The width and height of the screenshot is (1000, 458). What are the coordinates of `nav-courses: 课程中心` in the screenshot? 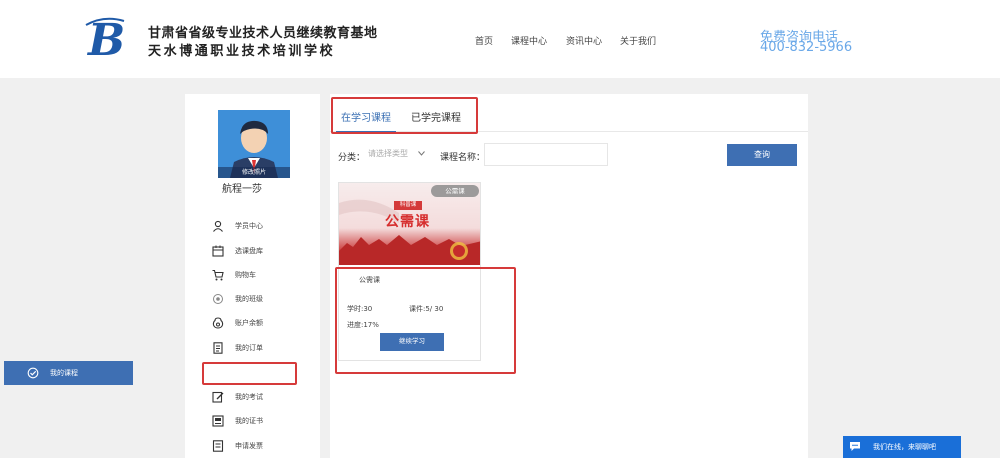 It's located at (529, 40).